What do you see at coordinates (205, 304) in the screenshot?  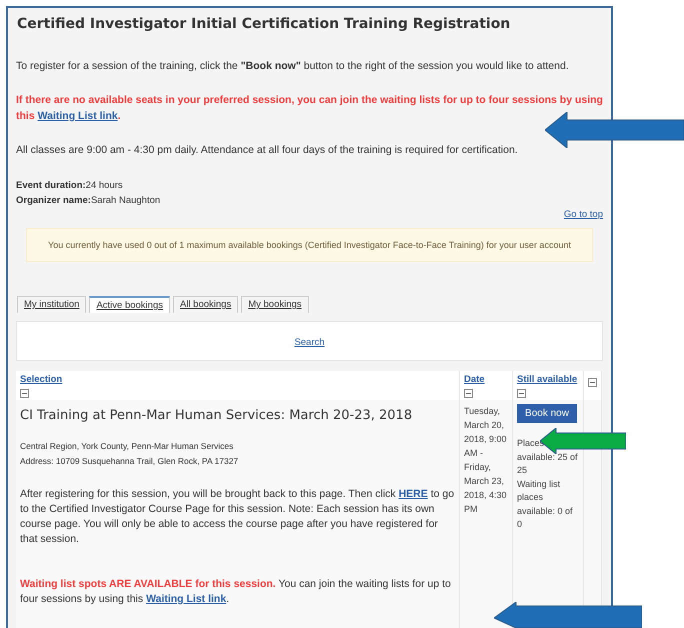 I see `tab: All bookings` at bounding box center [205, 304].